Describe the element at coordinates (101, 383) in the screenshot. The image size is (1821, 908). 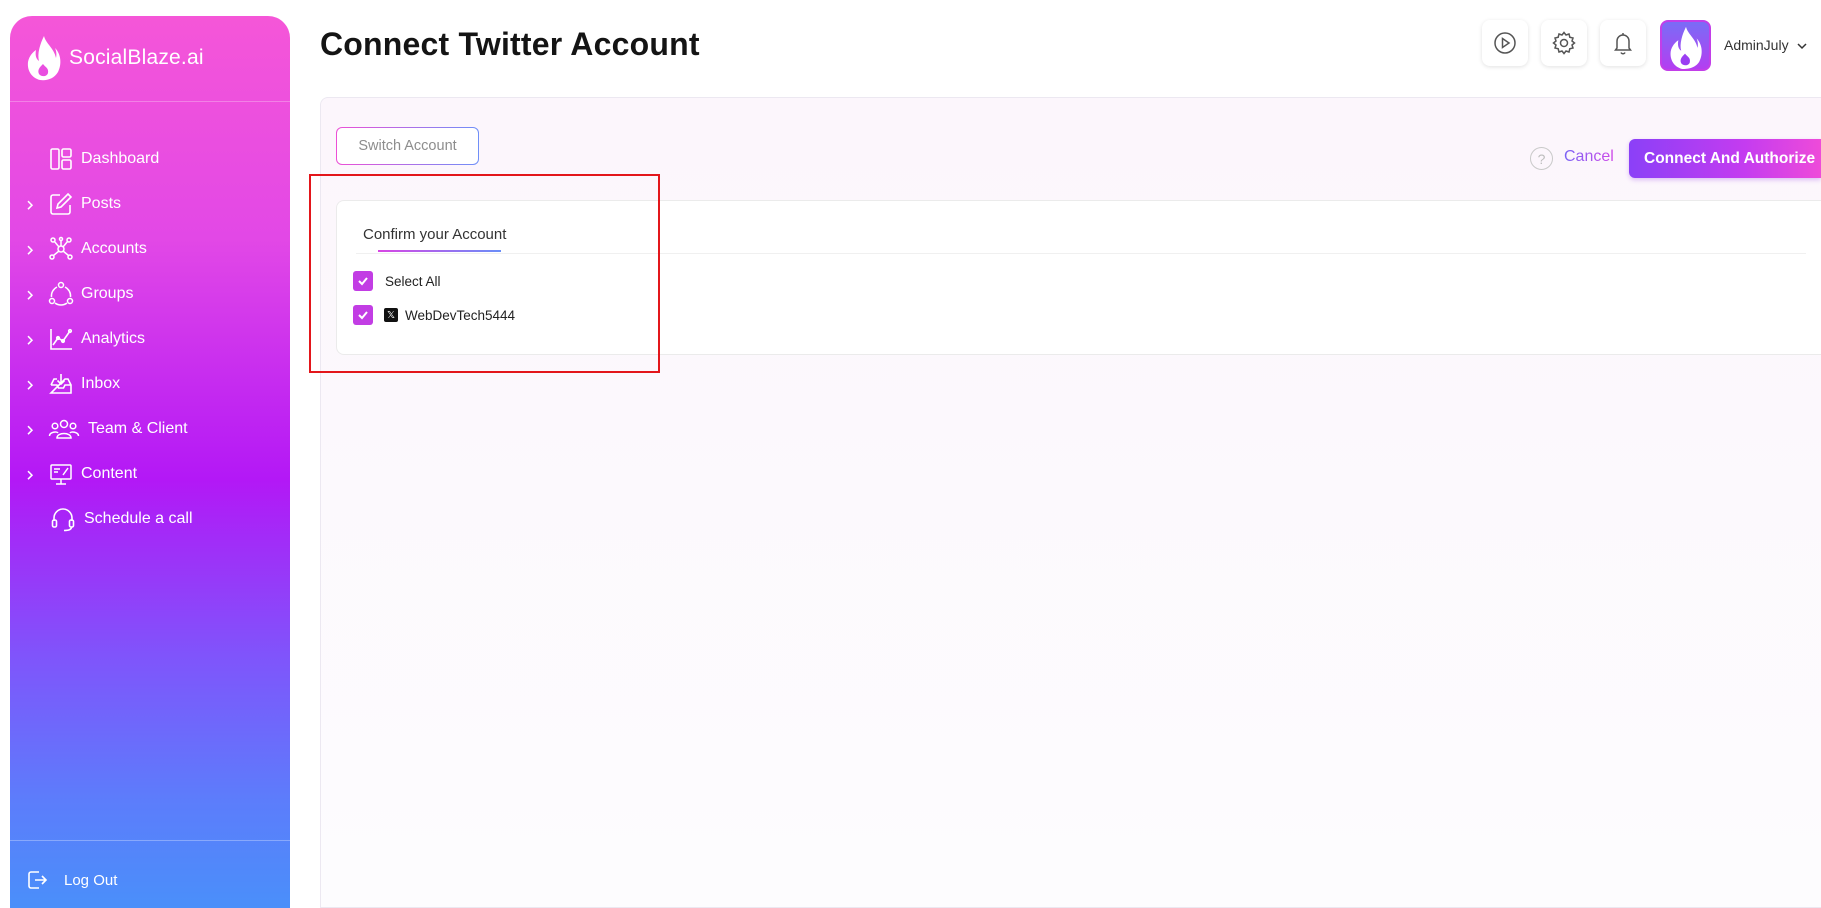
I see `sidebar-item-label: Inbox` at that location.